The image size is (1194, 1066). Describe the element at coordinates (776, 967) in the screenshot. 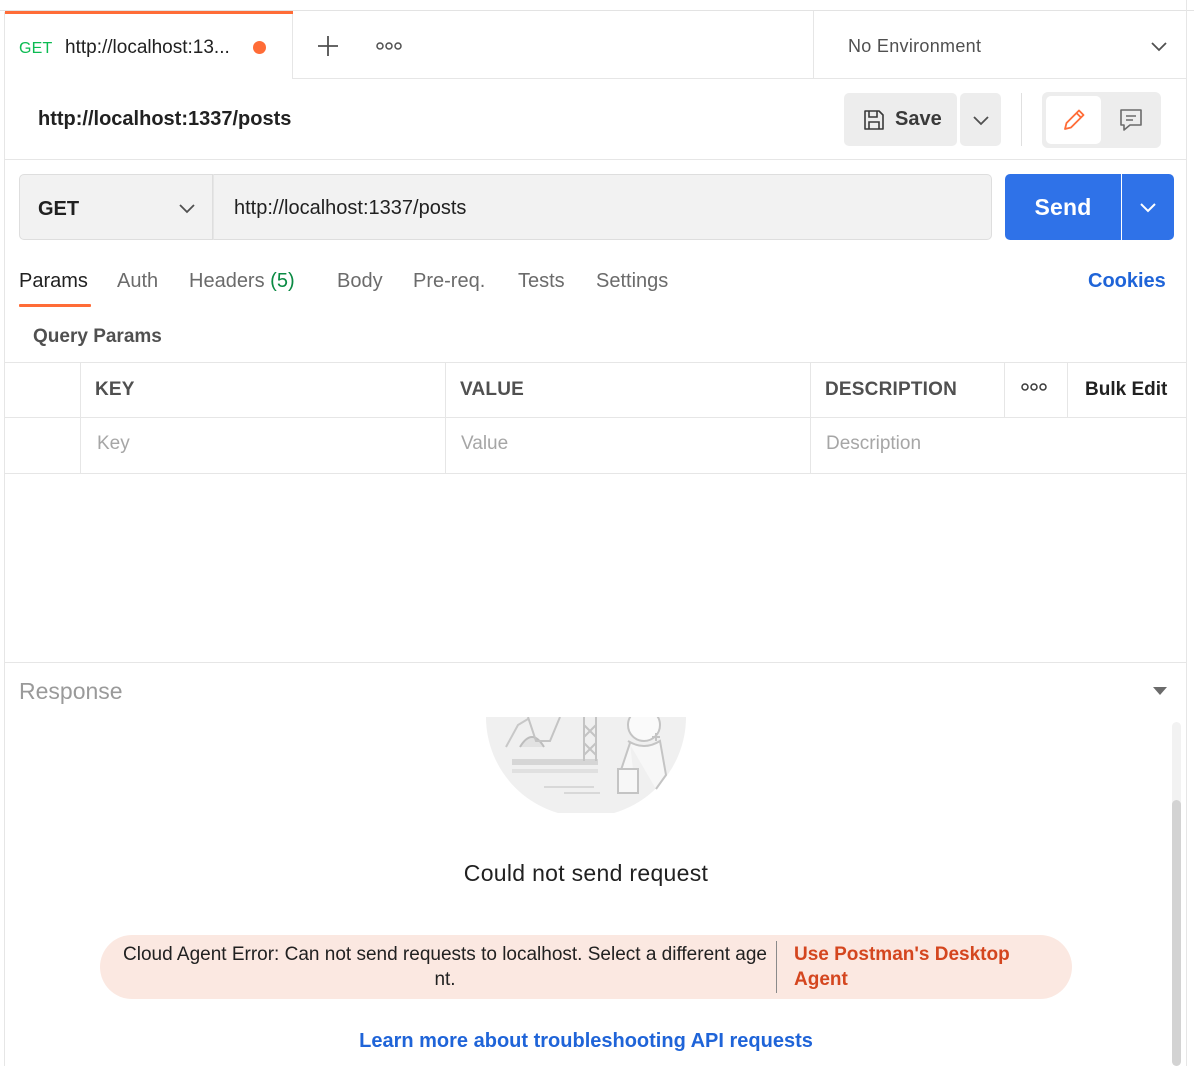

I see `error-banner-separator` at that location.